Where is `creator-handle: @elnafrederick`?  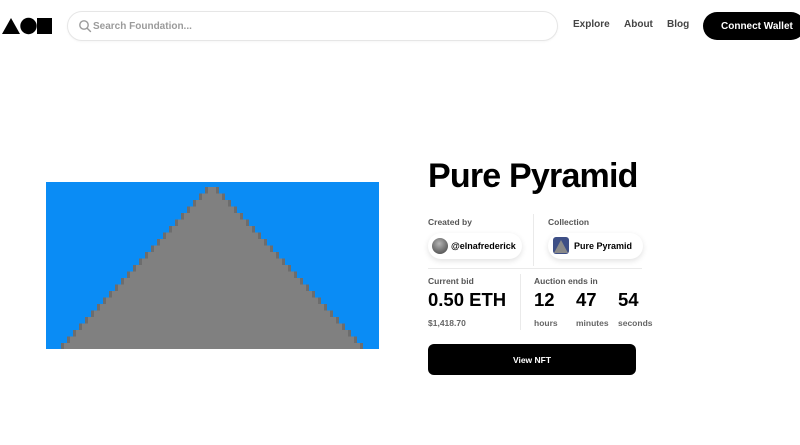
creator-handle: @elnafrederick is located at coordinates (483, 246).